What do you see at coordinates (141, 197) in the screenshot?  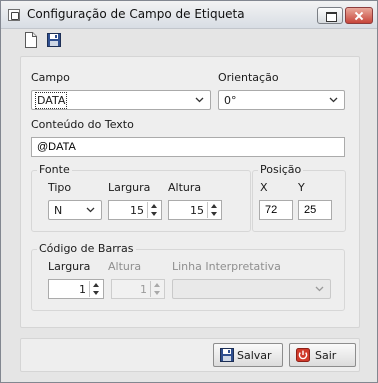 I see `fonte-group: Fonte Tipo Largura Altura N 15 15` at bounding box center [141, 197].